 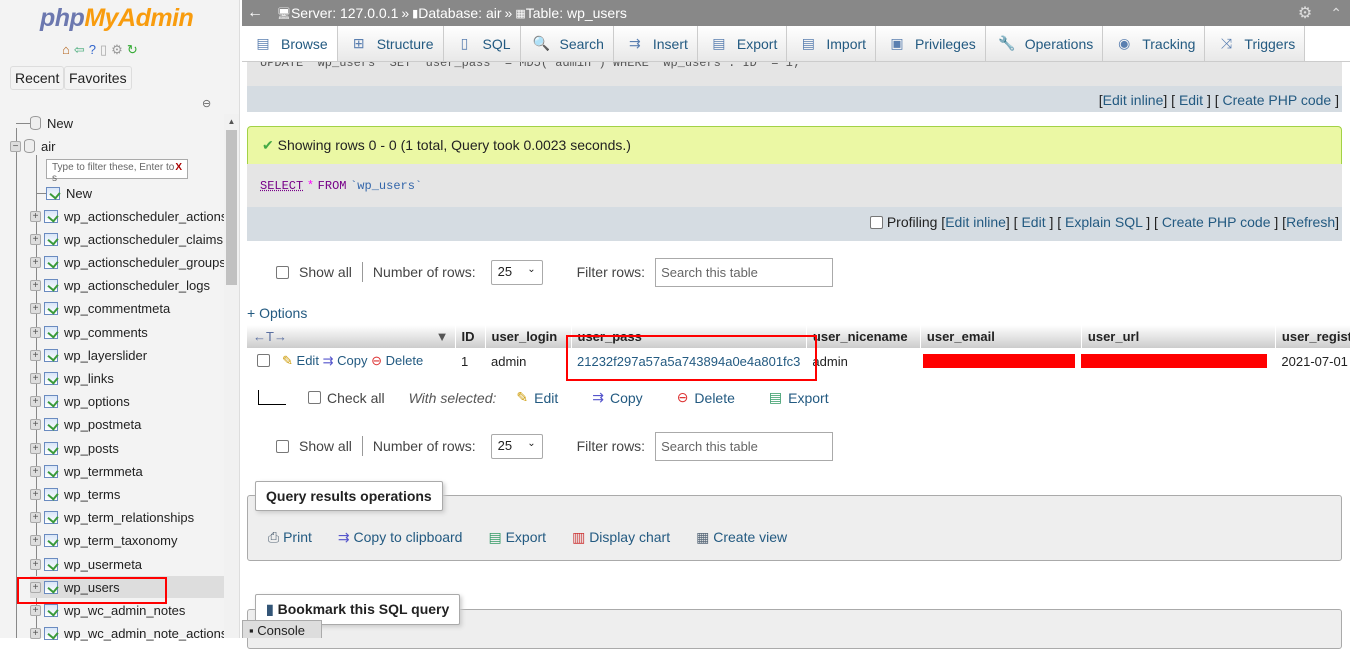 What do you see at coordinates (626, 398) in the screenshot?
I see `bulk-copy-button: Copy` at bounding box center [626, 398].